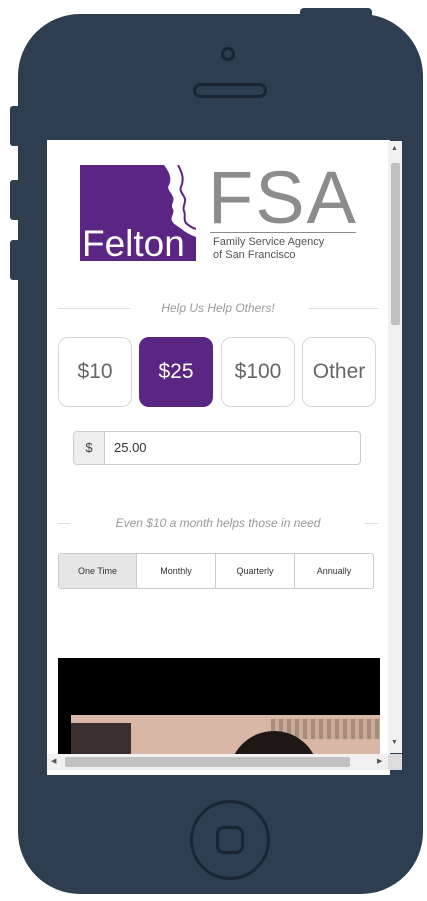 The height and width of the screenshot is (901, 427). What do you see at coordinates (228, 54) in the screenshot?
I see `camera-icon` at bounding box center [228, 54].